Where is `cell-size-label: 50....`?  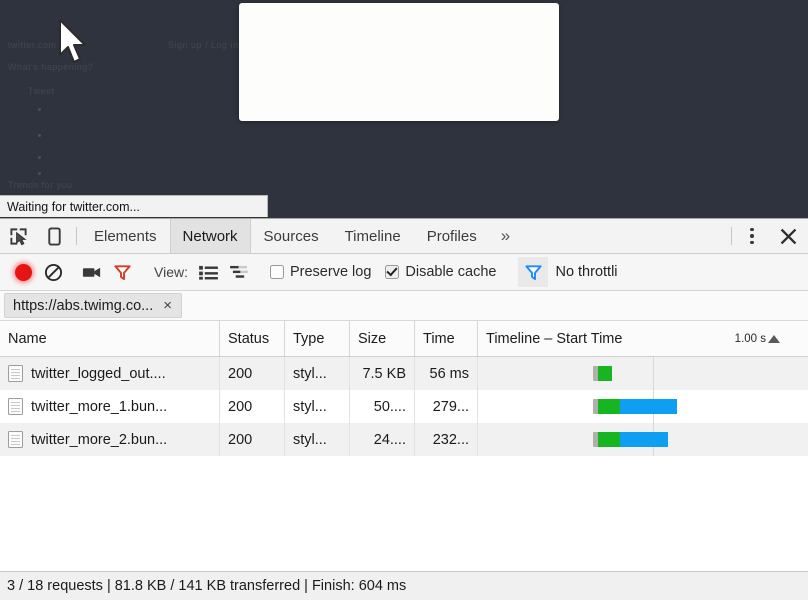
cell-size-label: 50.... is located at coordinates (389, 406).